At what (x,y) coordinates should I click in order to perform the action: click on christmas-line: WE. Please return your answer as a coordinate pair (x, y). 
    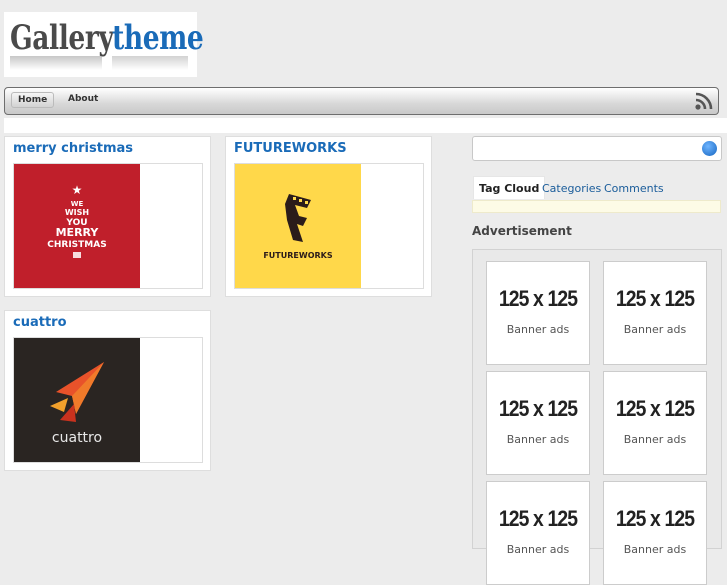
    Looking at the image, I should click on (77, 204).